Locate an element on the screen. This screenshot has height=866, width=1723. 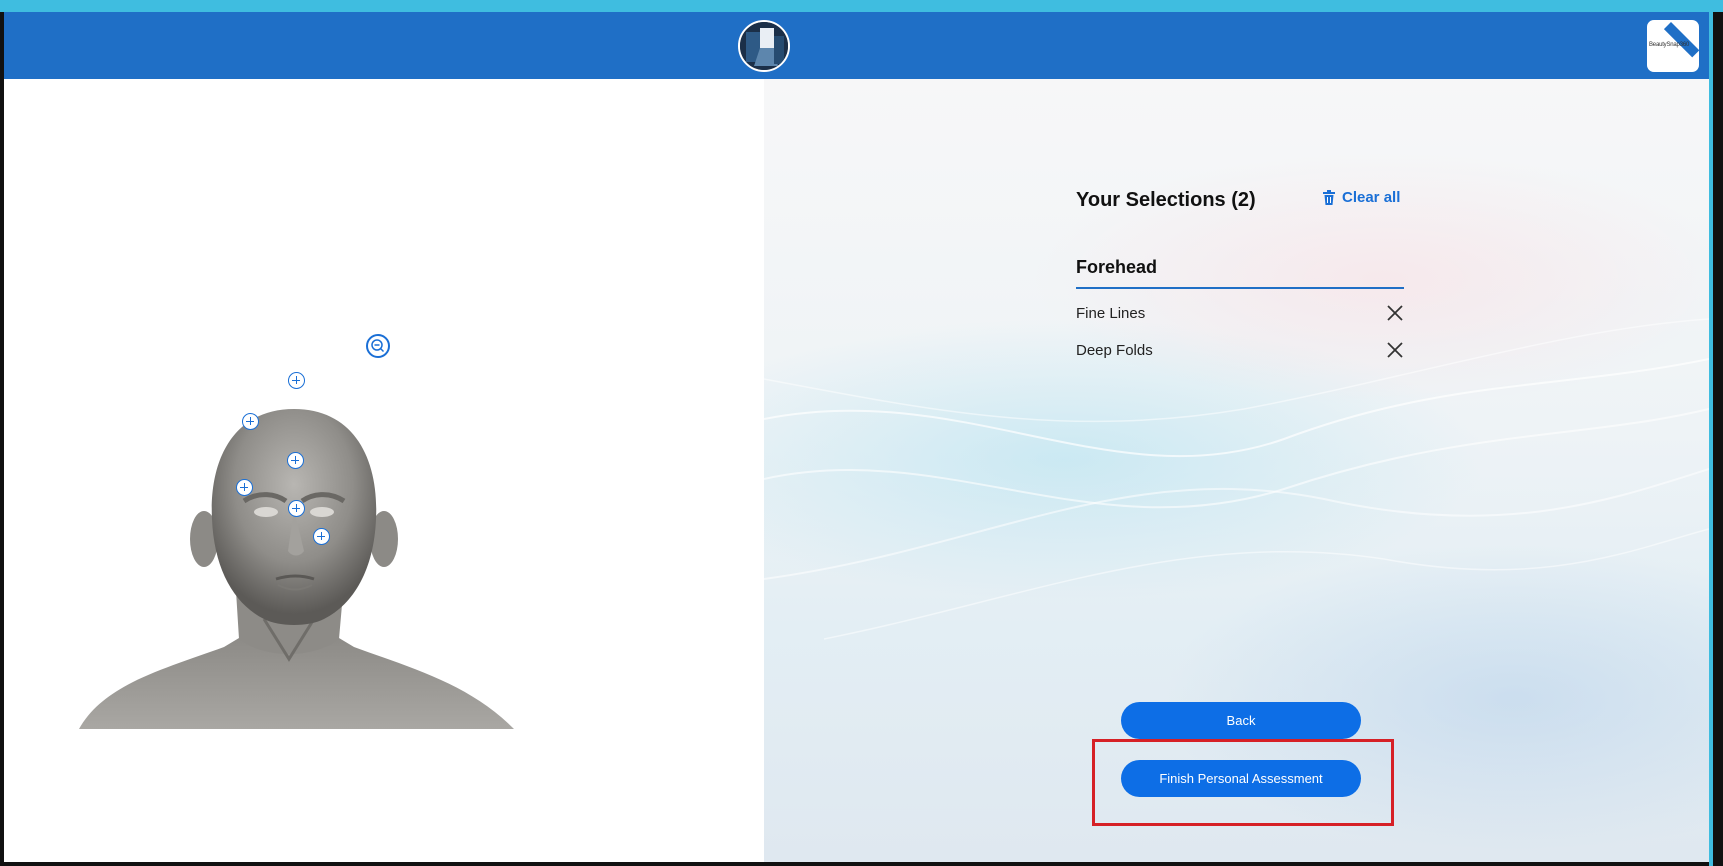
window-top-border is located at coordinates (861, 6).